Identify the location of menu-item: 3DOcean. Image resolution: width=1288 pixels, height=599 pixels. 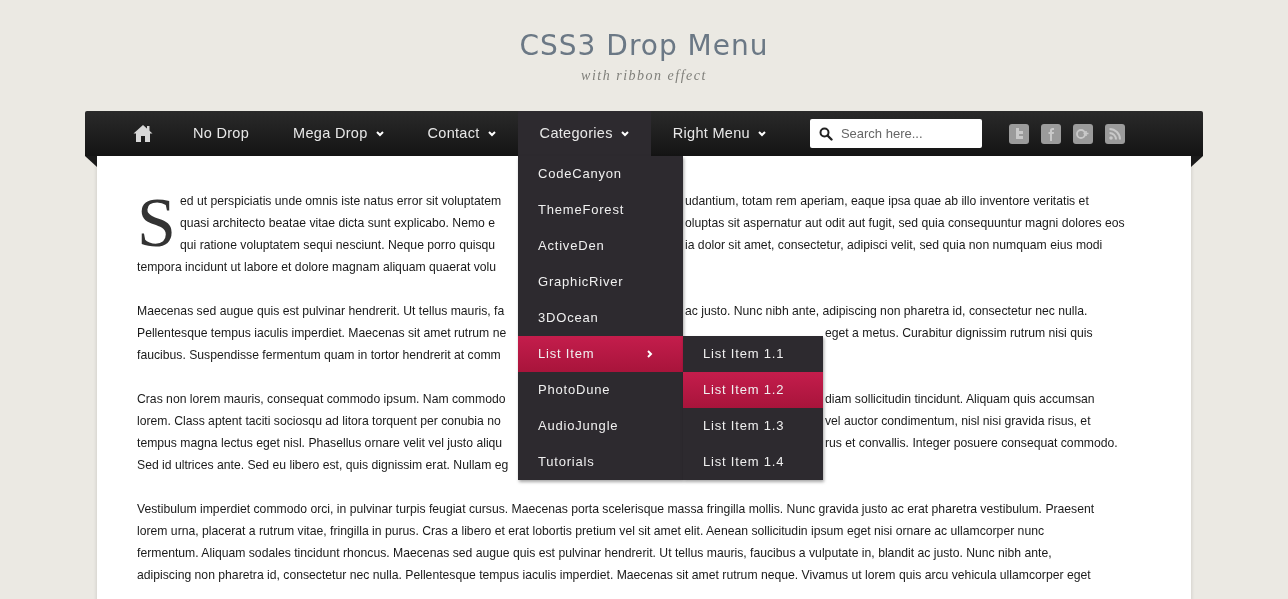
(600, 318).